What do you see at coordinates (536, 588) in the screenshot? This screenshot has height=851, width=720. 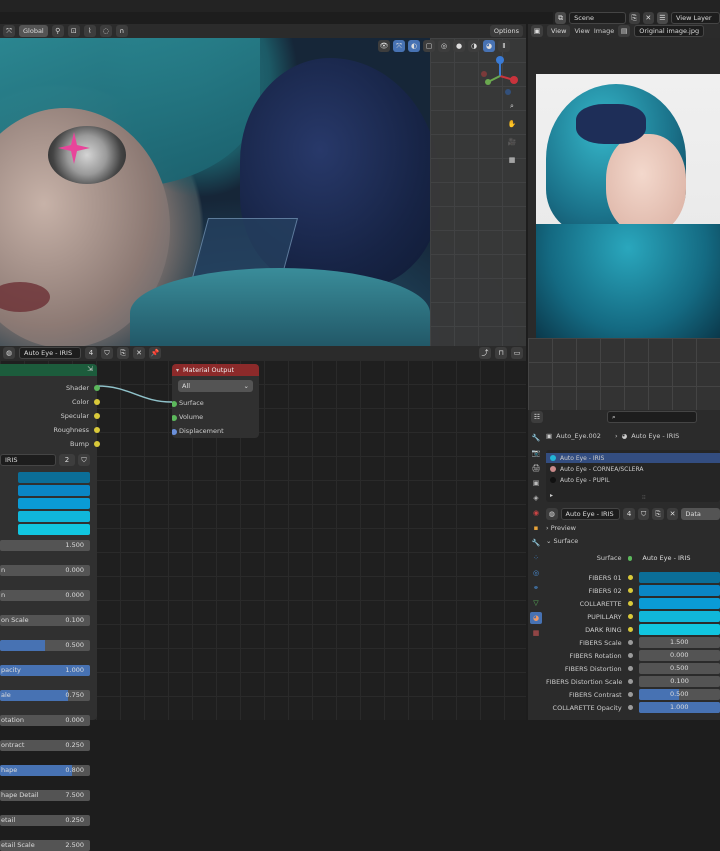 I see `tab-constraints-icon: ⚭` at bounding box center [536, 588].